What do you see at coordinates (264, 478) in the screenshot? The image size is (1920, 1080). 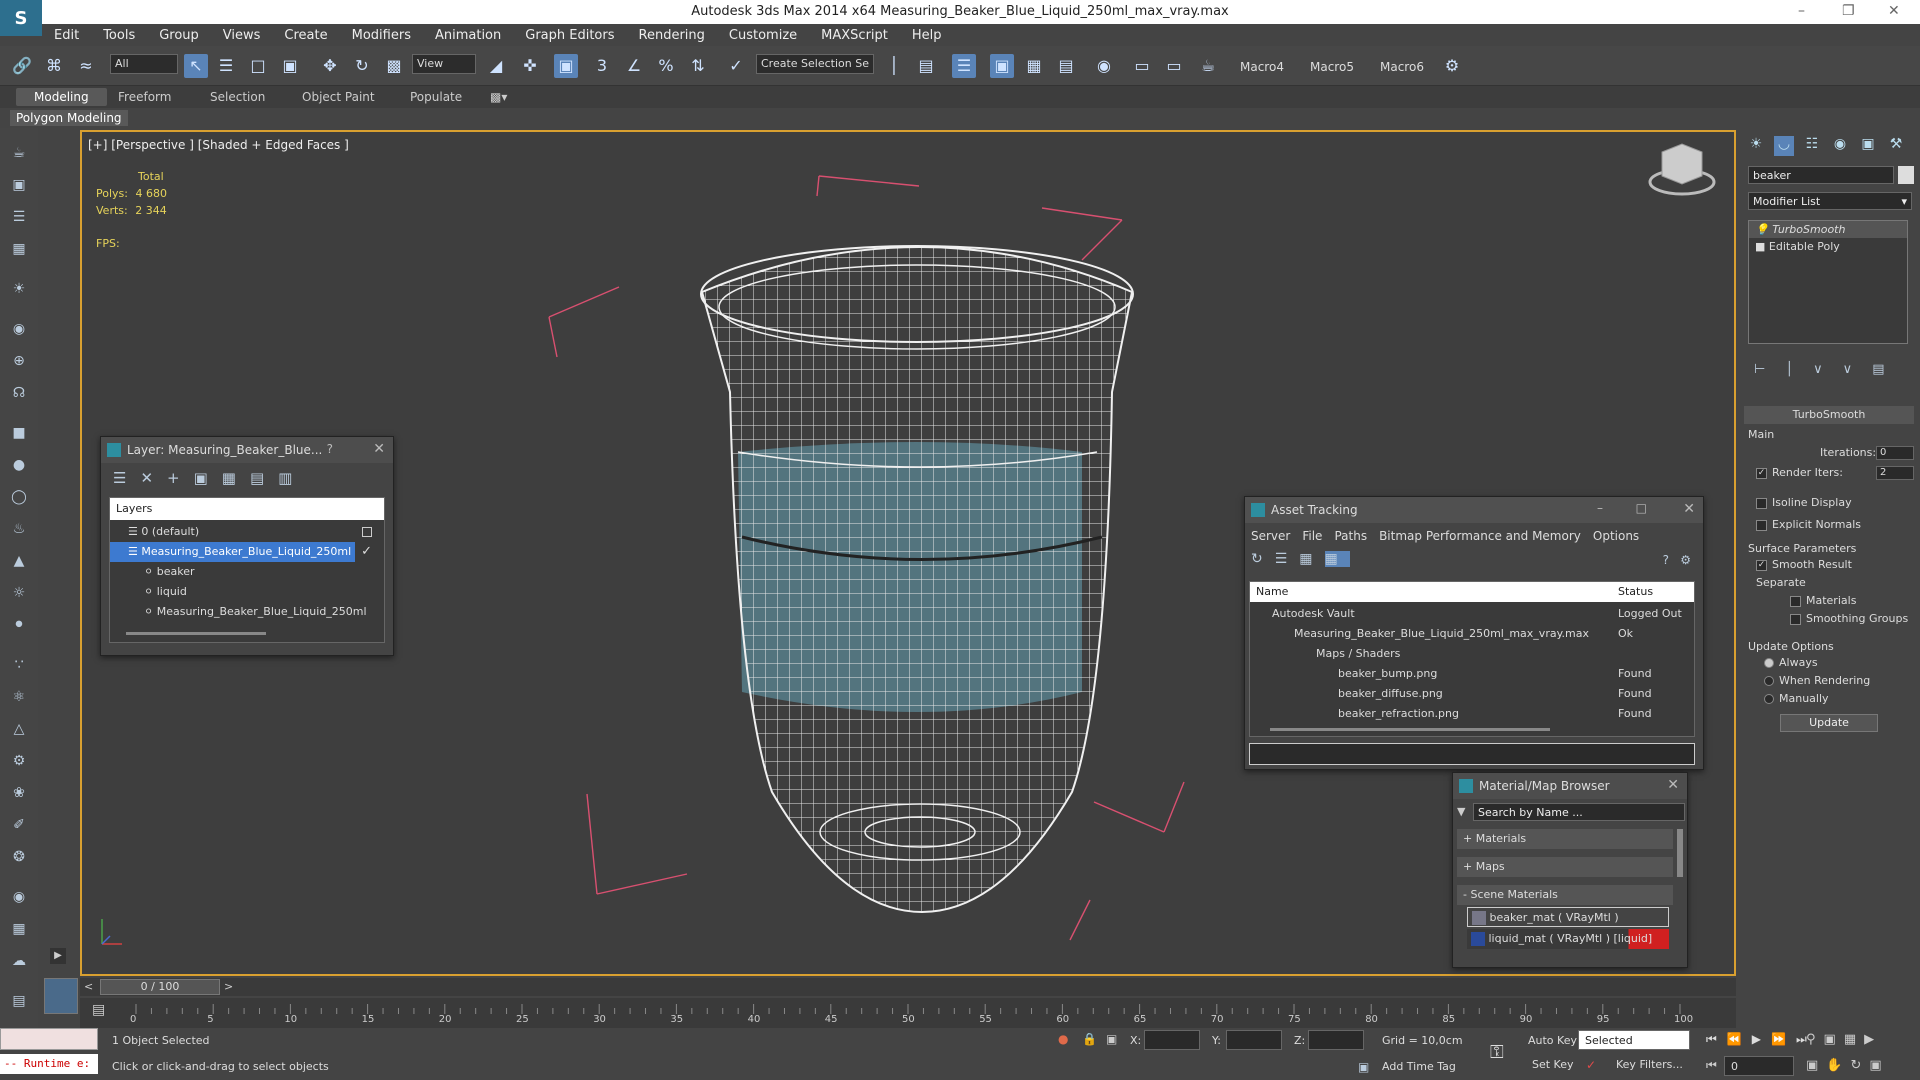 I see `hide-layer-icon: ▤` at bounding box center [264, 478].